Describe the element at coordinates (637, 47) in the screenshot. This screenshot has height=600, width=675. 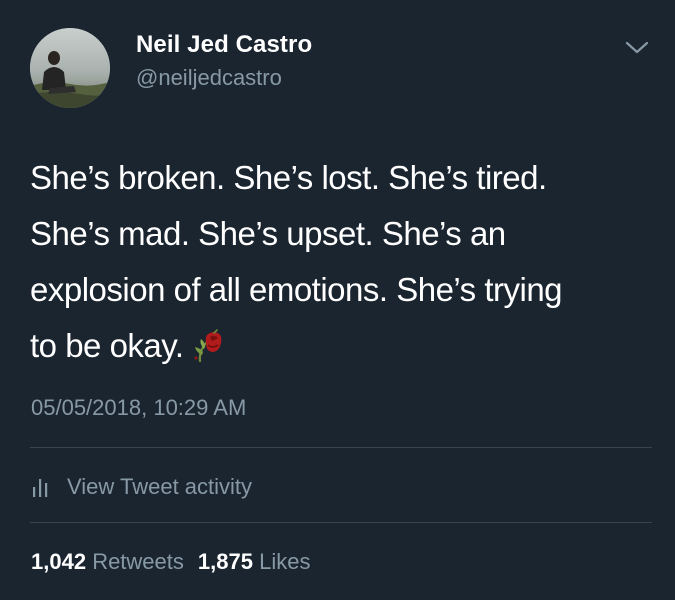
I see `chevron-down-icon` at that location.